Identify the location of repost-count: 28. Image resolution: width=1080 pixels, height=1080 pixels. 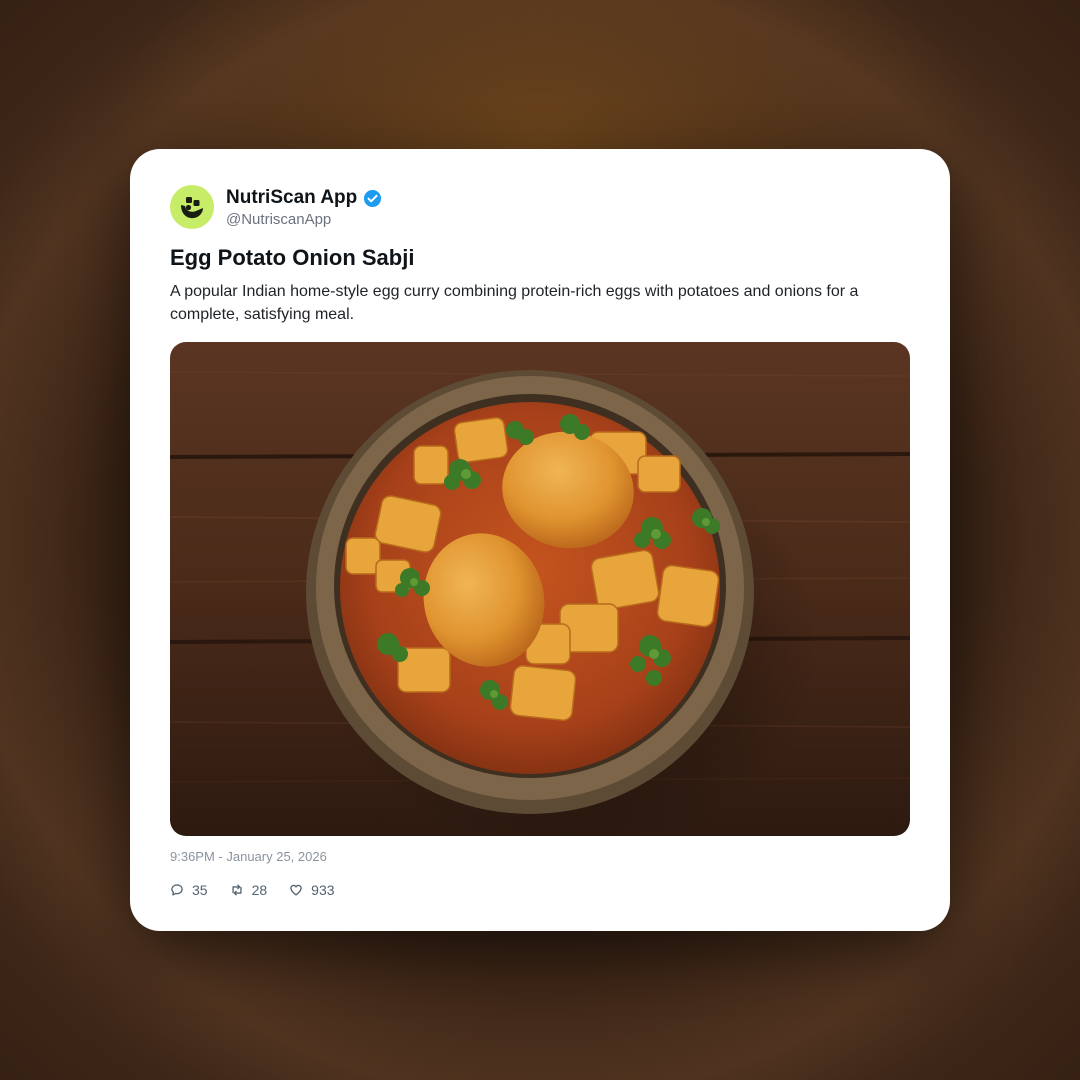
(259, 890).